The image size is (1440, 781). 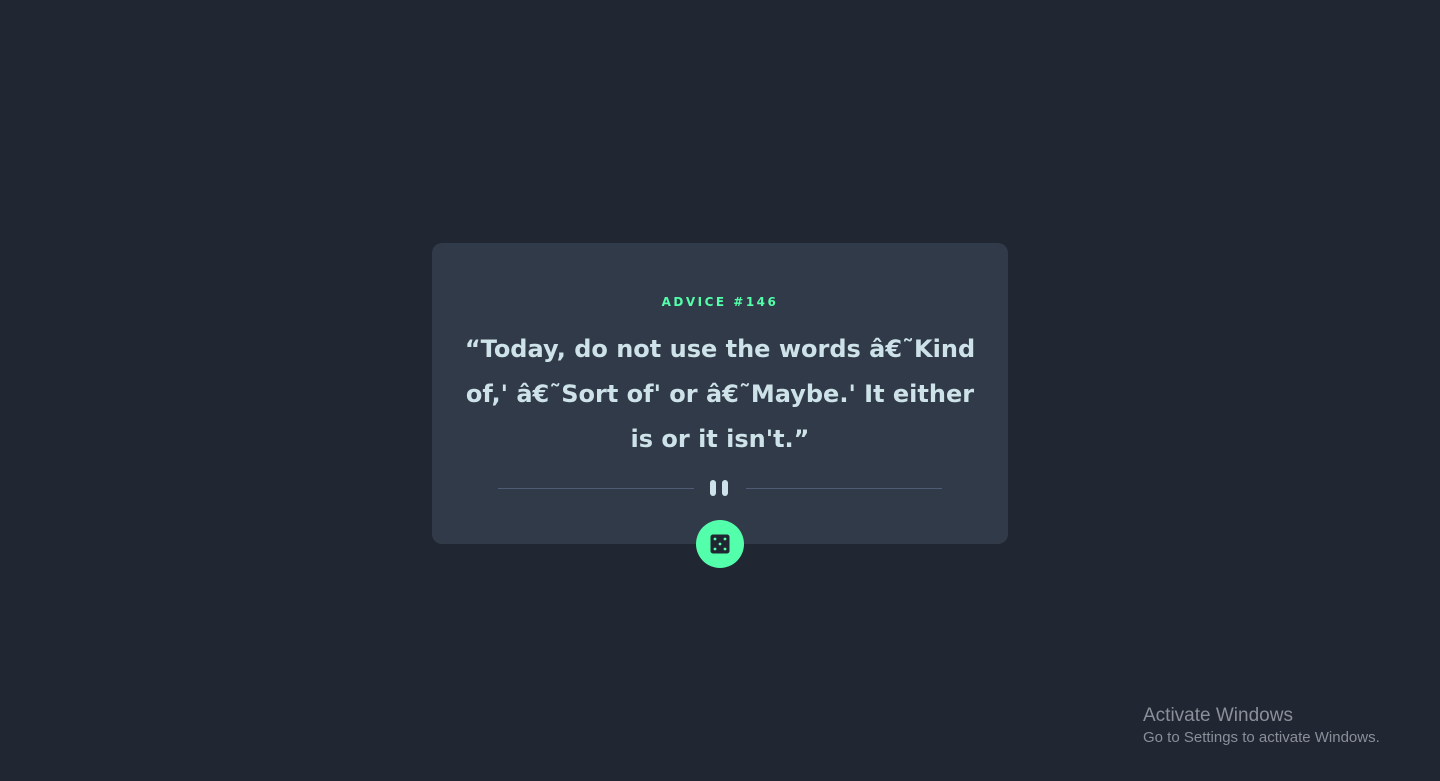 What do you see at coordinates (1218, 715) in the screenshot?
I see `watermark-title: Activate Windows` at bounding box center [1218, 715].